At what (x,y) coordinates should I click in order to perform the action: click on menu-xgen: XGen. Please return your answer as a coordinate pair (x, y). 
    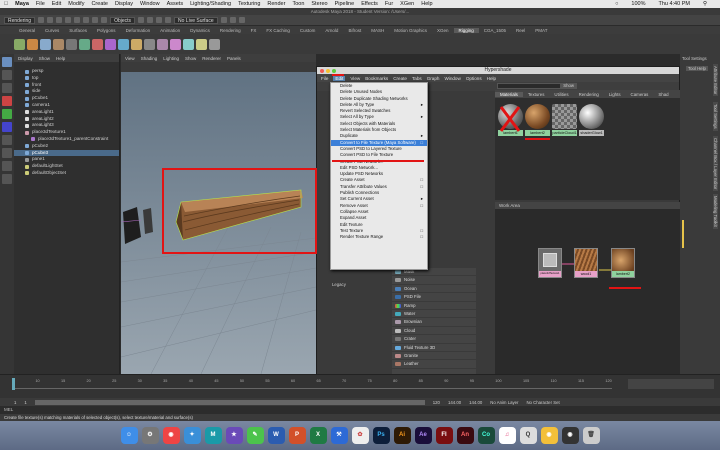
    Looking at the image, I should click on (407, 4).